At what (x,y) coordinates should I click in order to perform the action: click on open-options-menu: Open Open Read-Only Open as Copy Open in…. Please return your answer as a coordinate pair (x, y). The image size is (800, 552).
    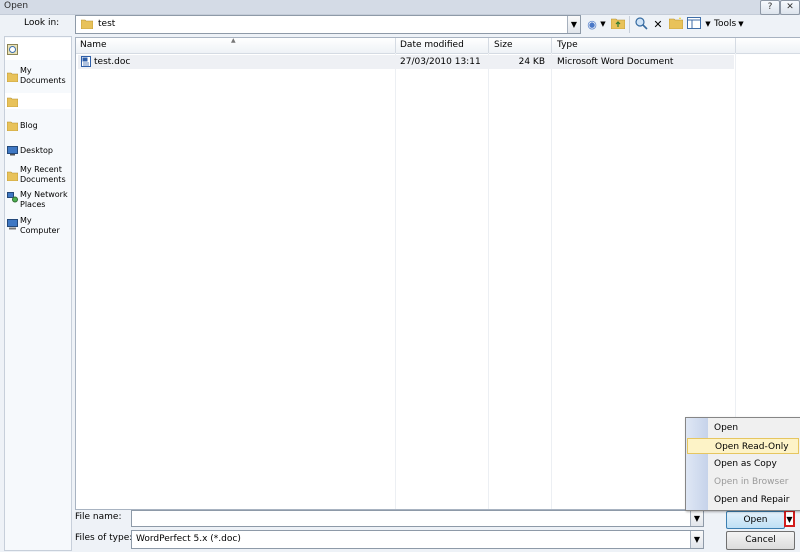
    Looking at the image, I should click on (742, 464).